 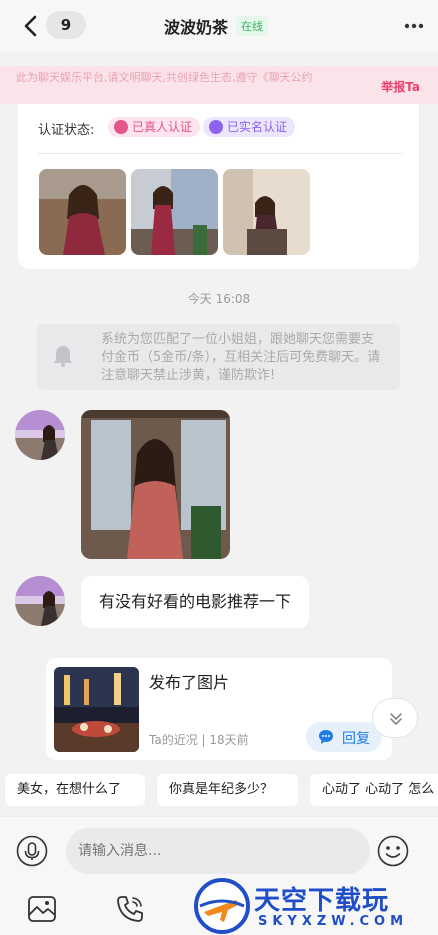 What do you see at coordinates (32, 851) in the screenshot?
I see `microphone-icon` at bounding box center [32, 851].